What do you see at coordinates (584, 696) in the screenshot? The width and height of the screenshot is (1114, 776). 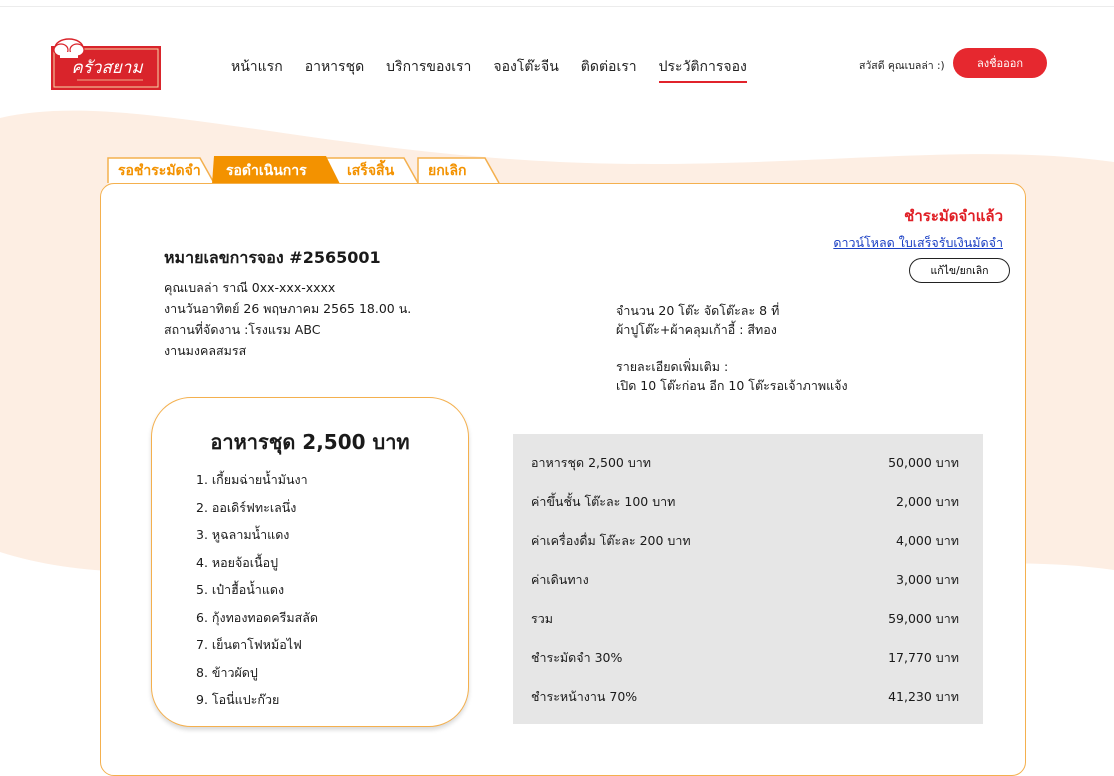 I see `cost-label: ชำระหน้างาน 70%` at bounding box center [584, 696].